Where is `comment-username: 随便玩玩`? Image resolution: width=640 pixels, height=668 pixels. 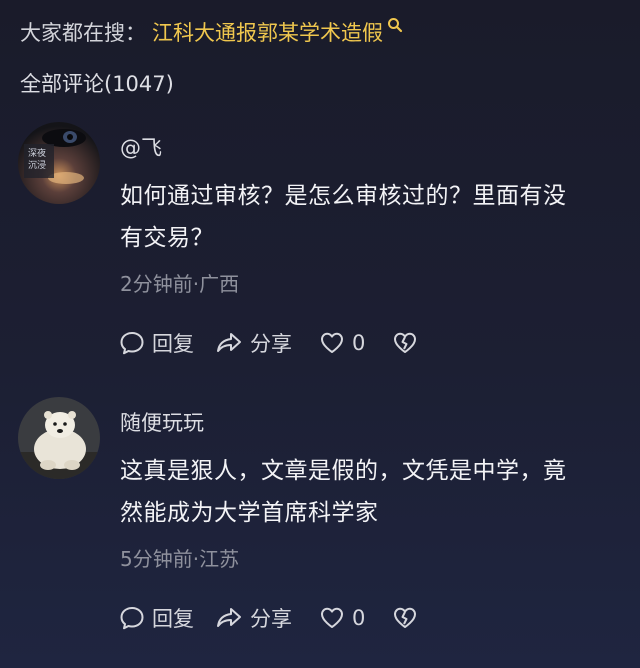
comment-username: 随便玩玩 is located at coordinates (162, 422).